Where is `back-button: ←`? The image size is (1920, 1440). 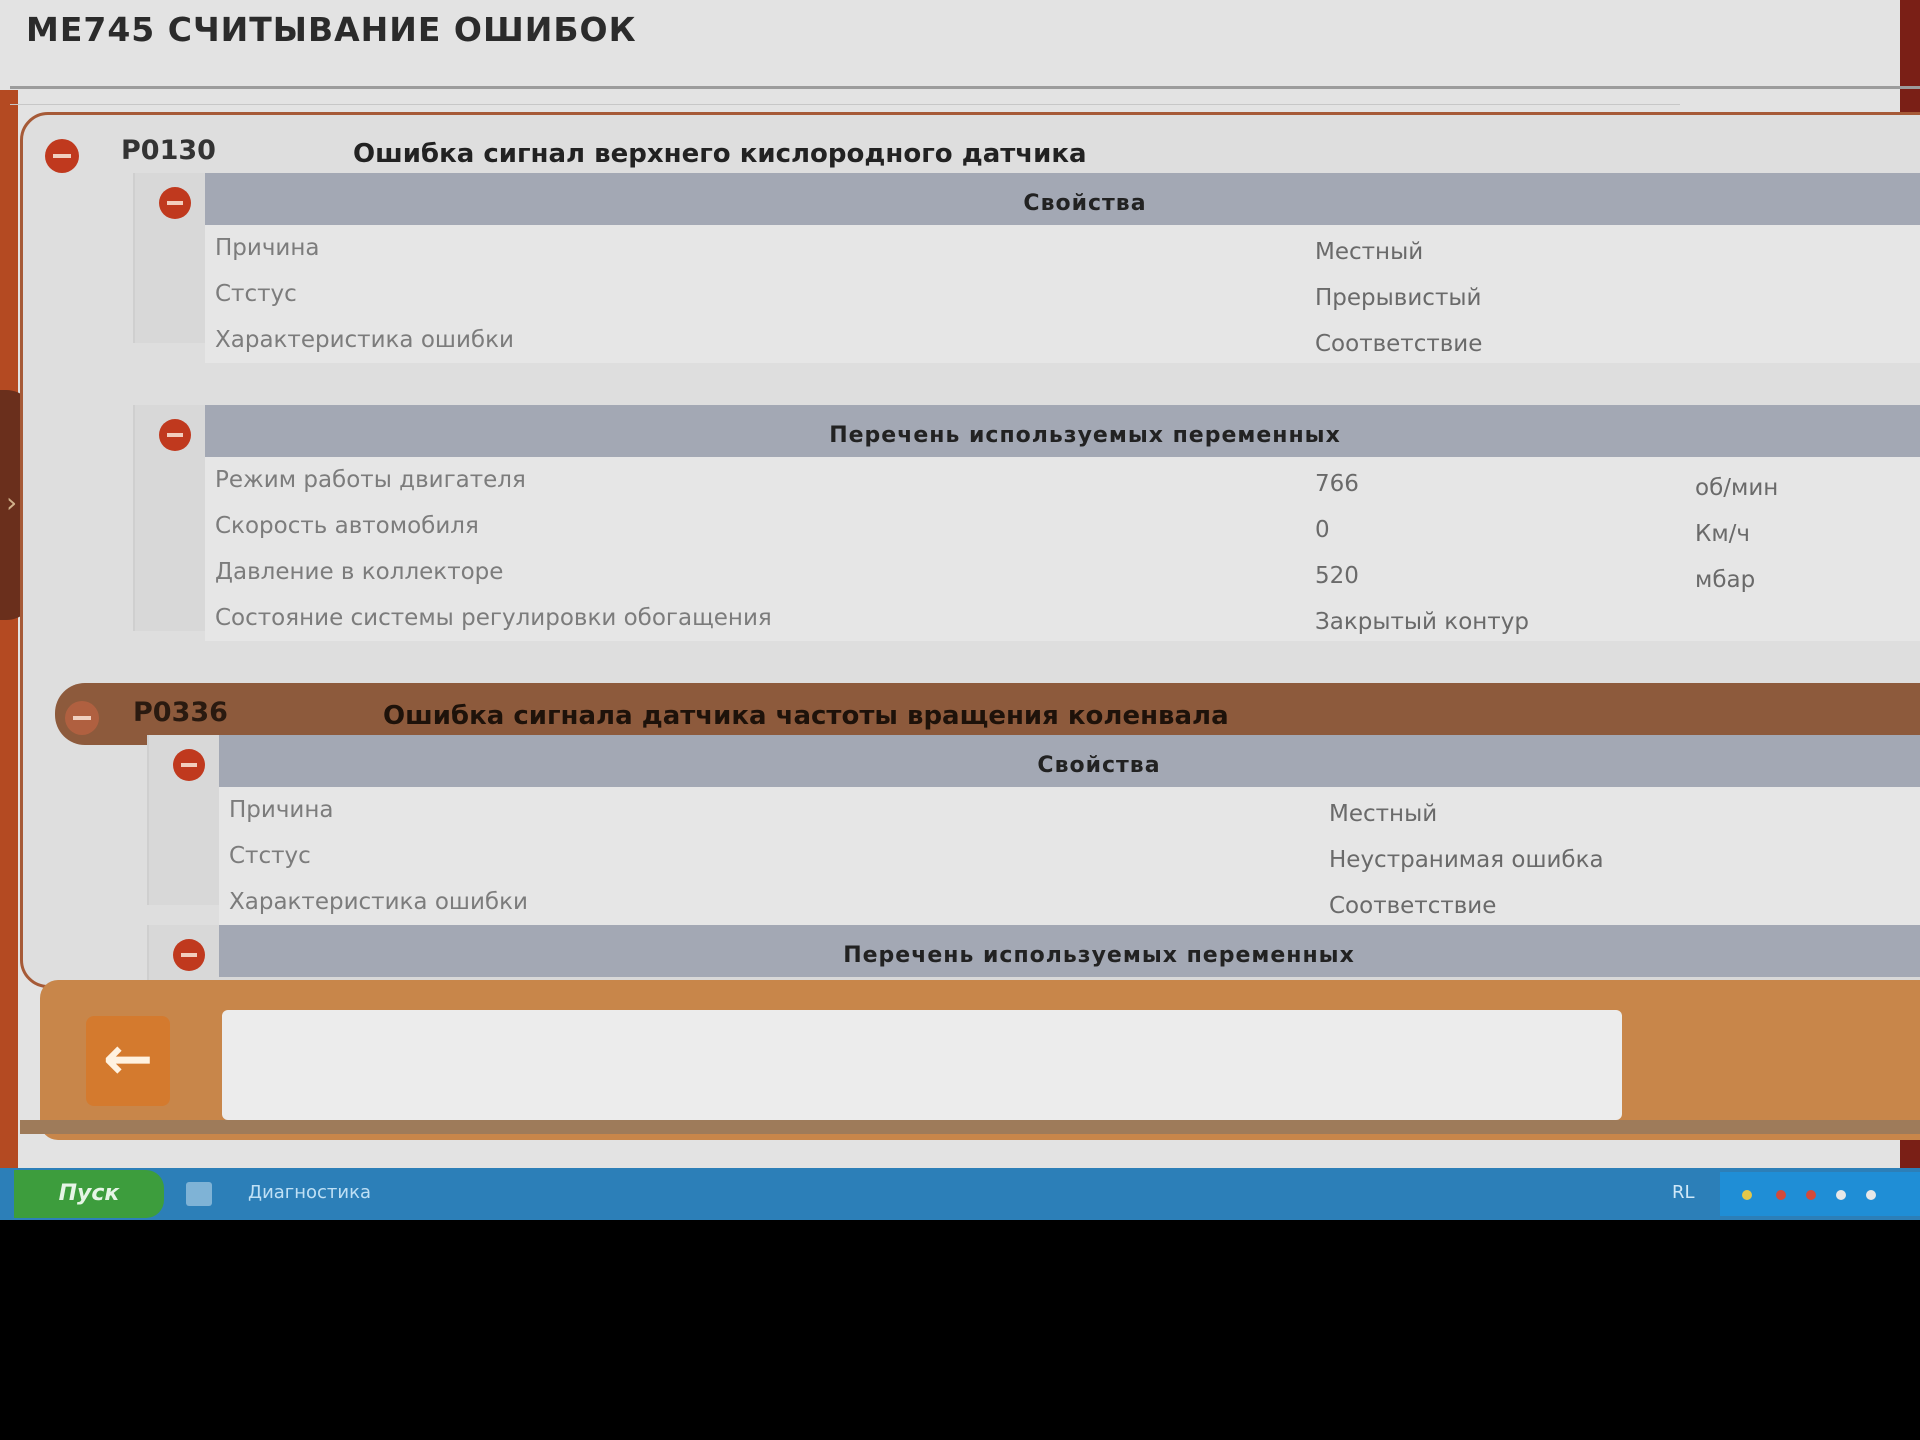 back-button: ← is located at coordinates (128, 1061).